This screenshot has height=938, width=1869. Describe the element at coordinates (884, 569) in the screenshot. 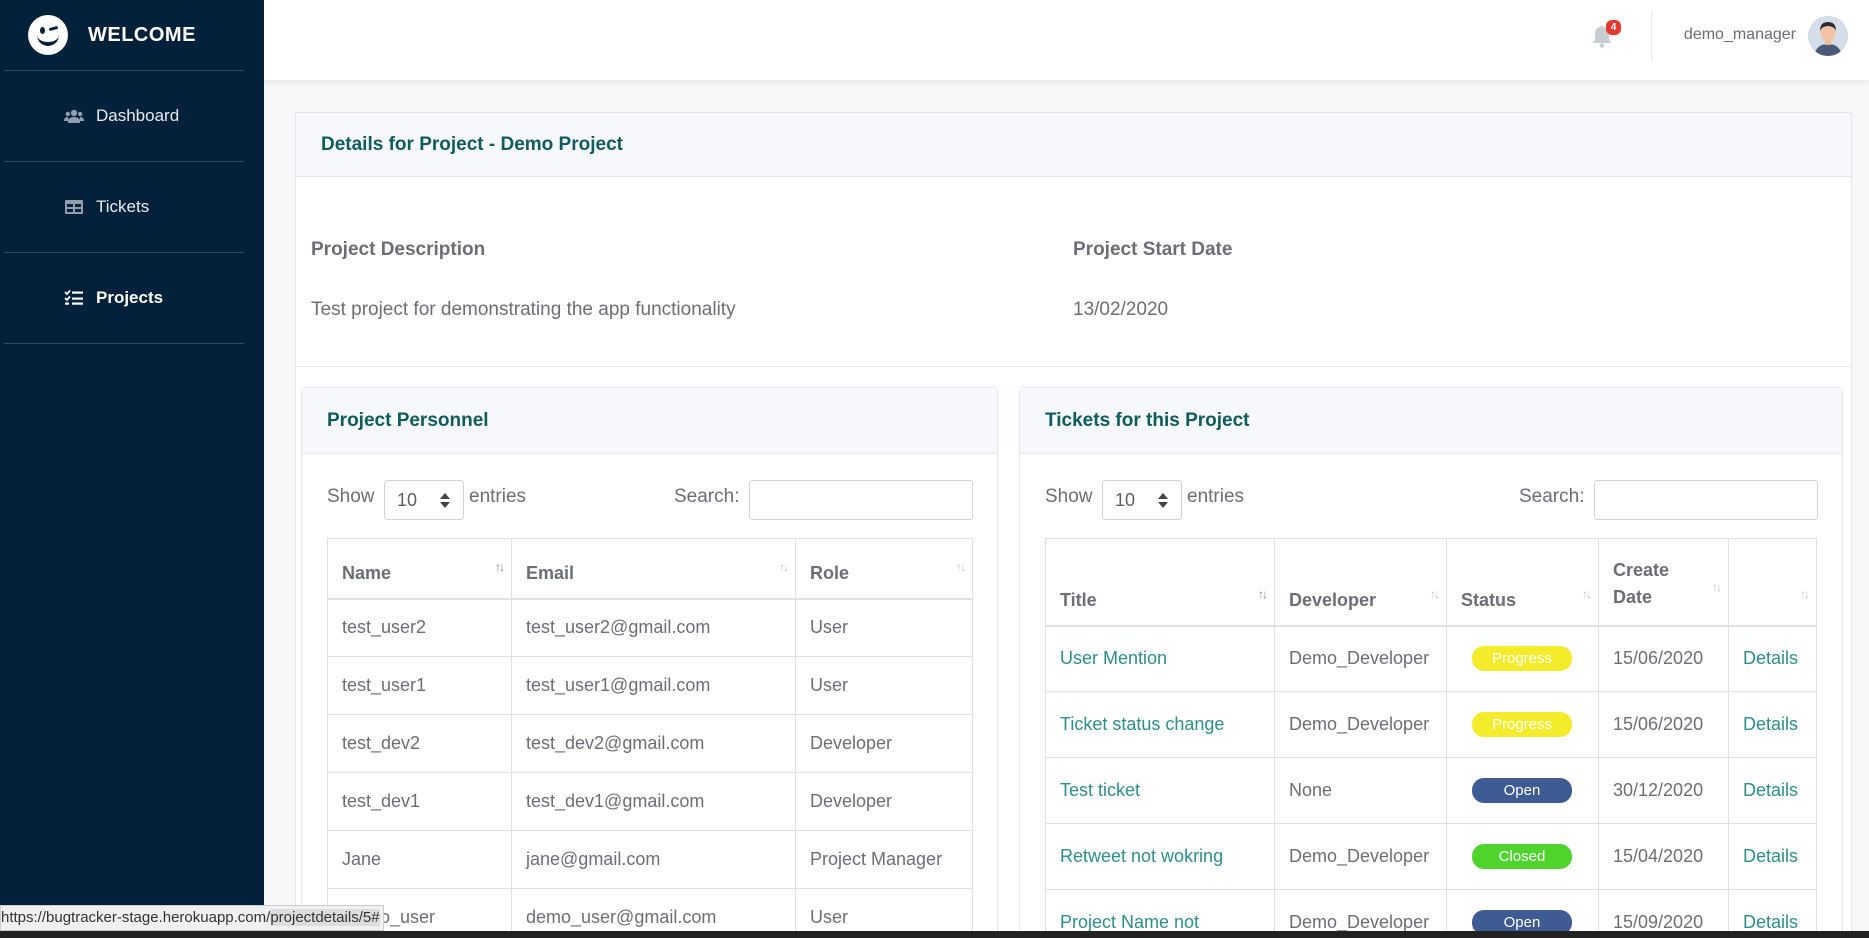

I see `column-header-role: Role ↑↓` at that location.